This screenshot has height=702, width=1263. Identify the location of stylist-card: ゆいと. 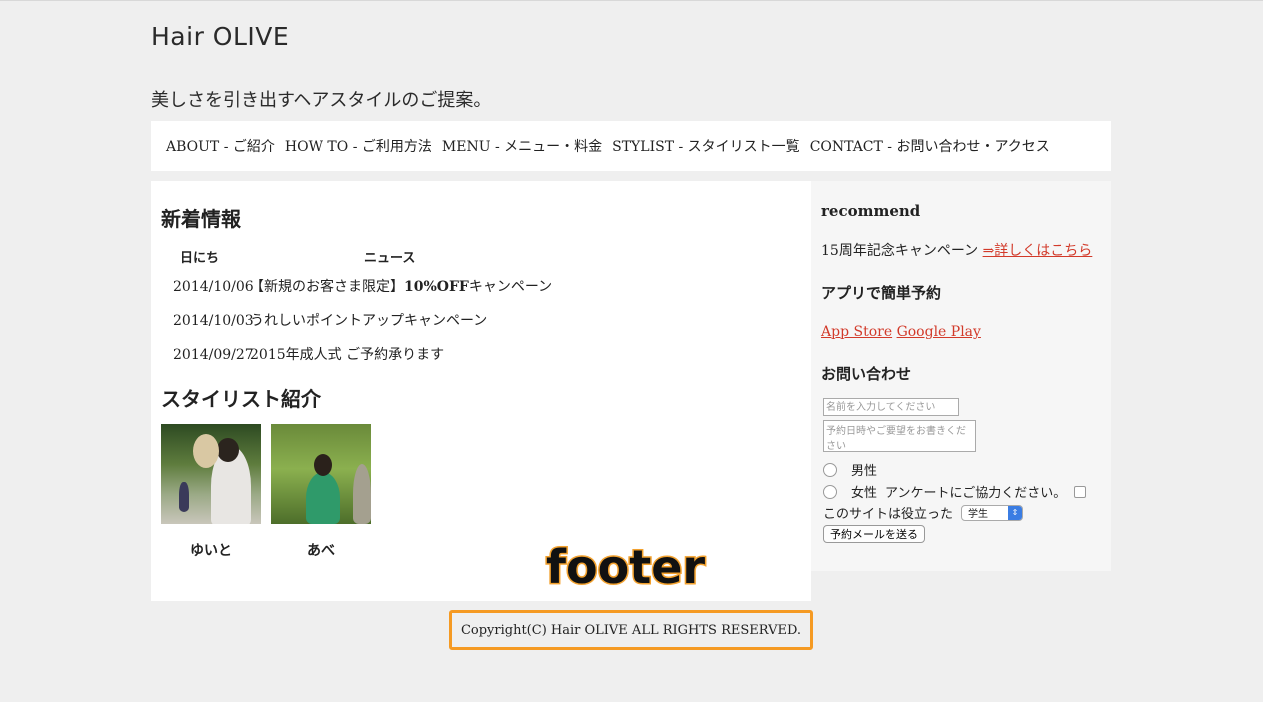
(211, 492).